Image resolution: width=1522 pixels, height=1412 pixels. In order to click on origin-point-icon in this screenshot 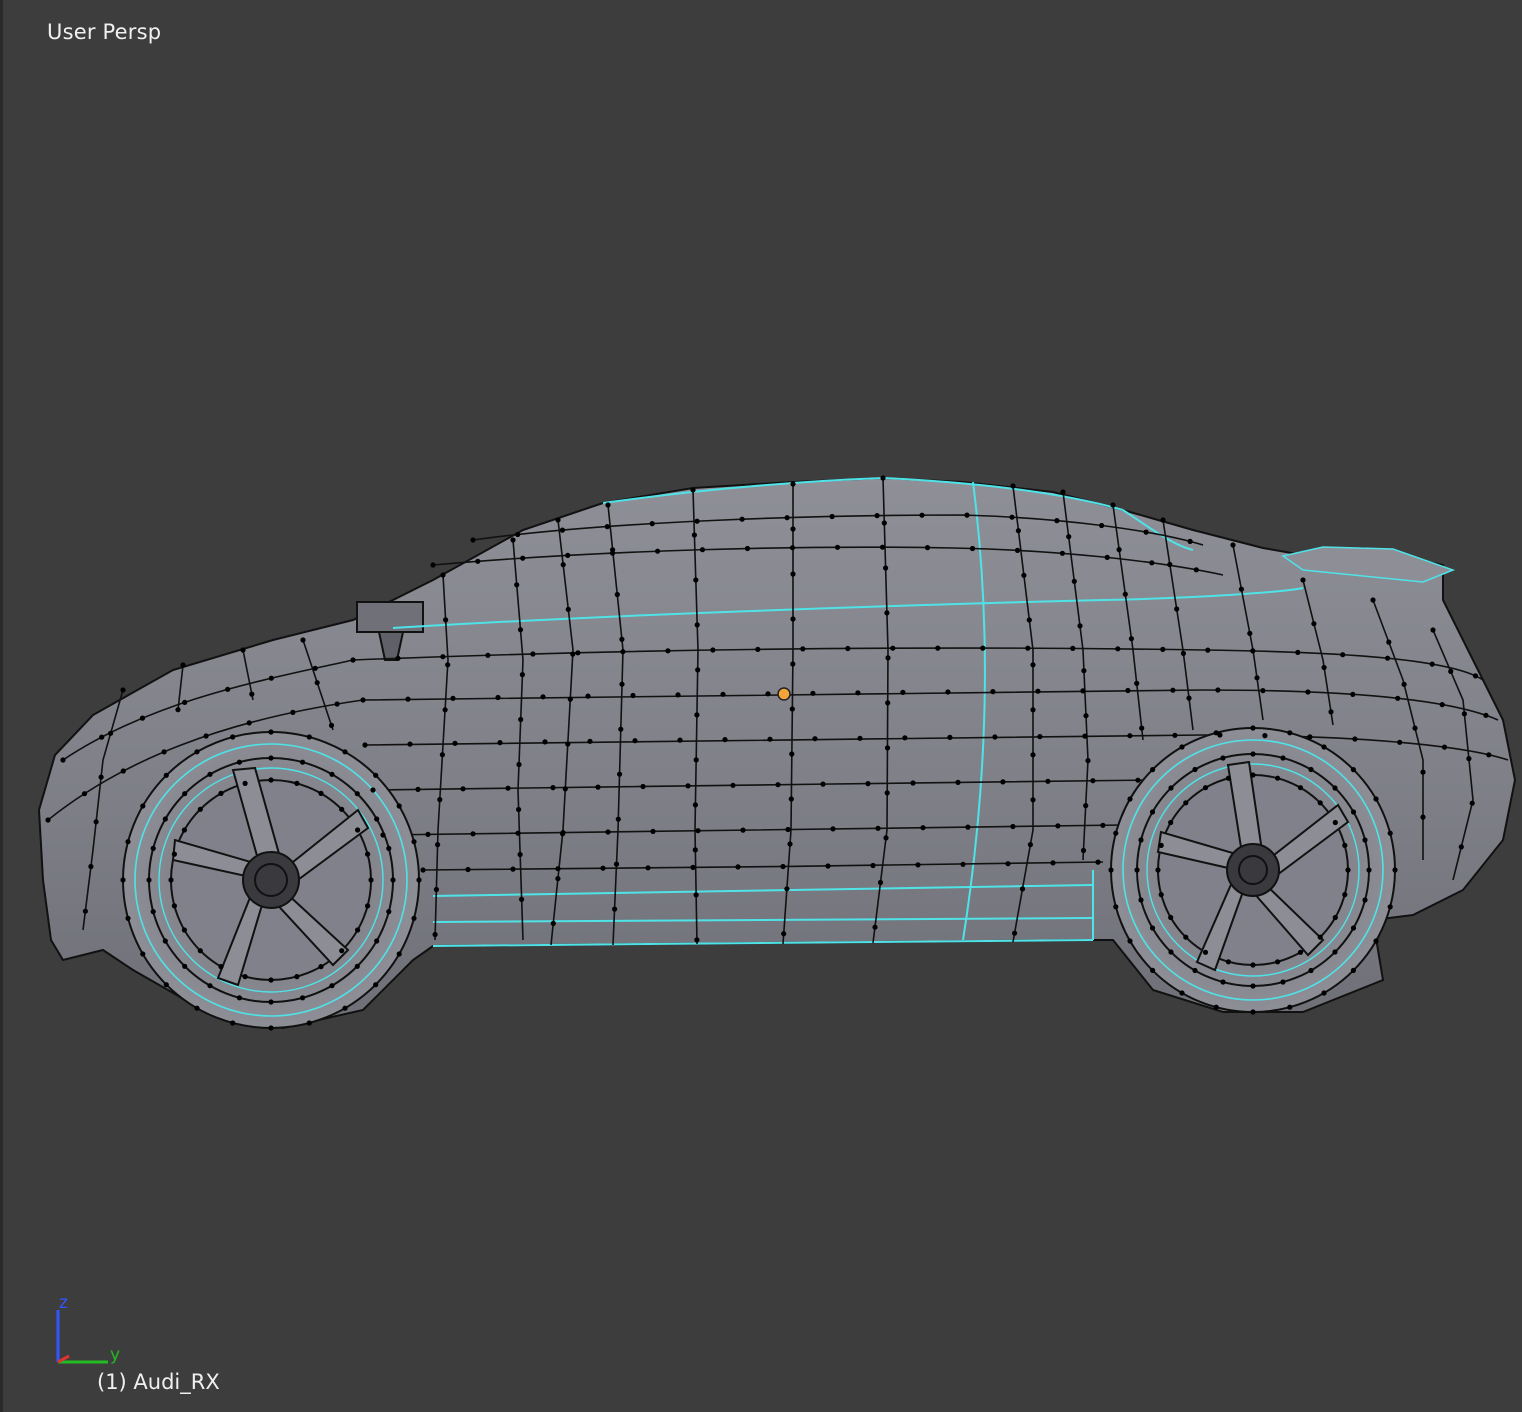, I will do `click(784, 694)`.